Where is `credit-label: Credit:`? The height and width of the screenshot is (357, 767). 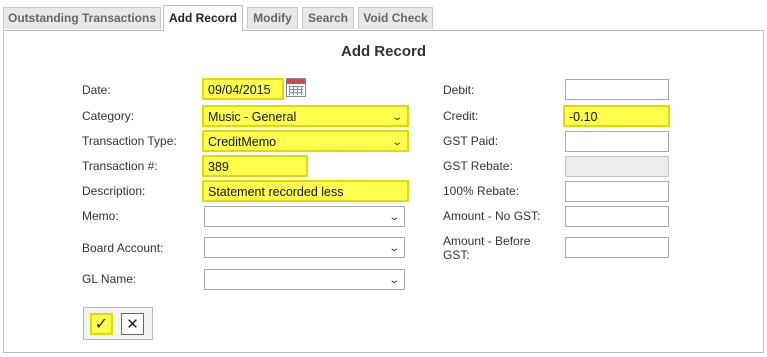 credit-label: Credit: is located at coordinates (461, 116).